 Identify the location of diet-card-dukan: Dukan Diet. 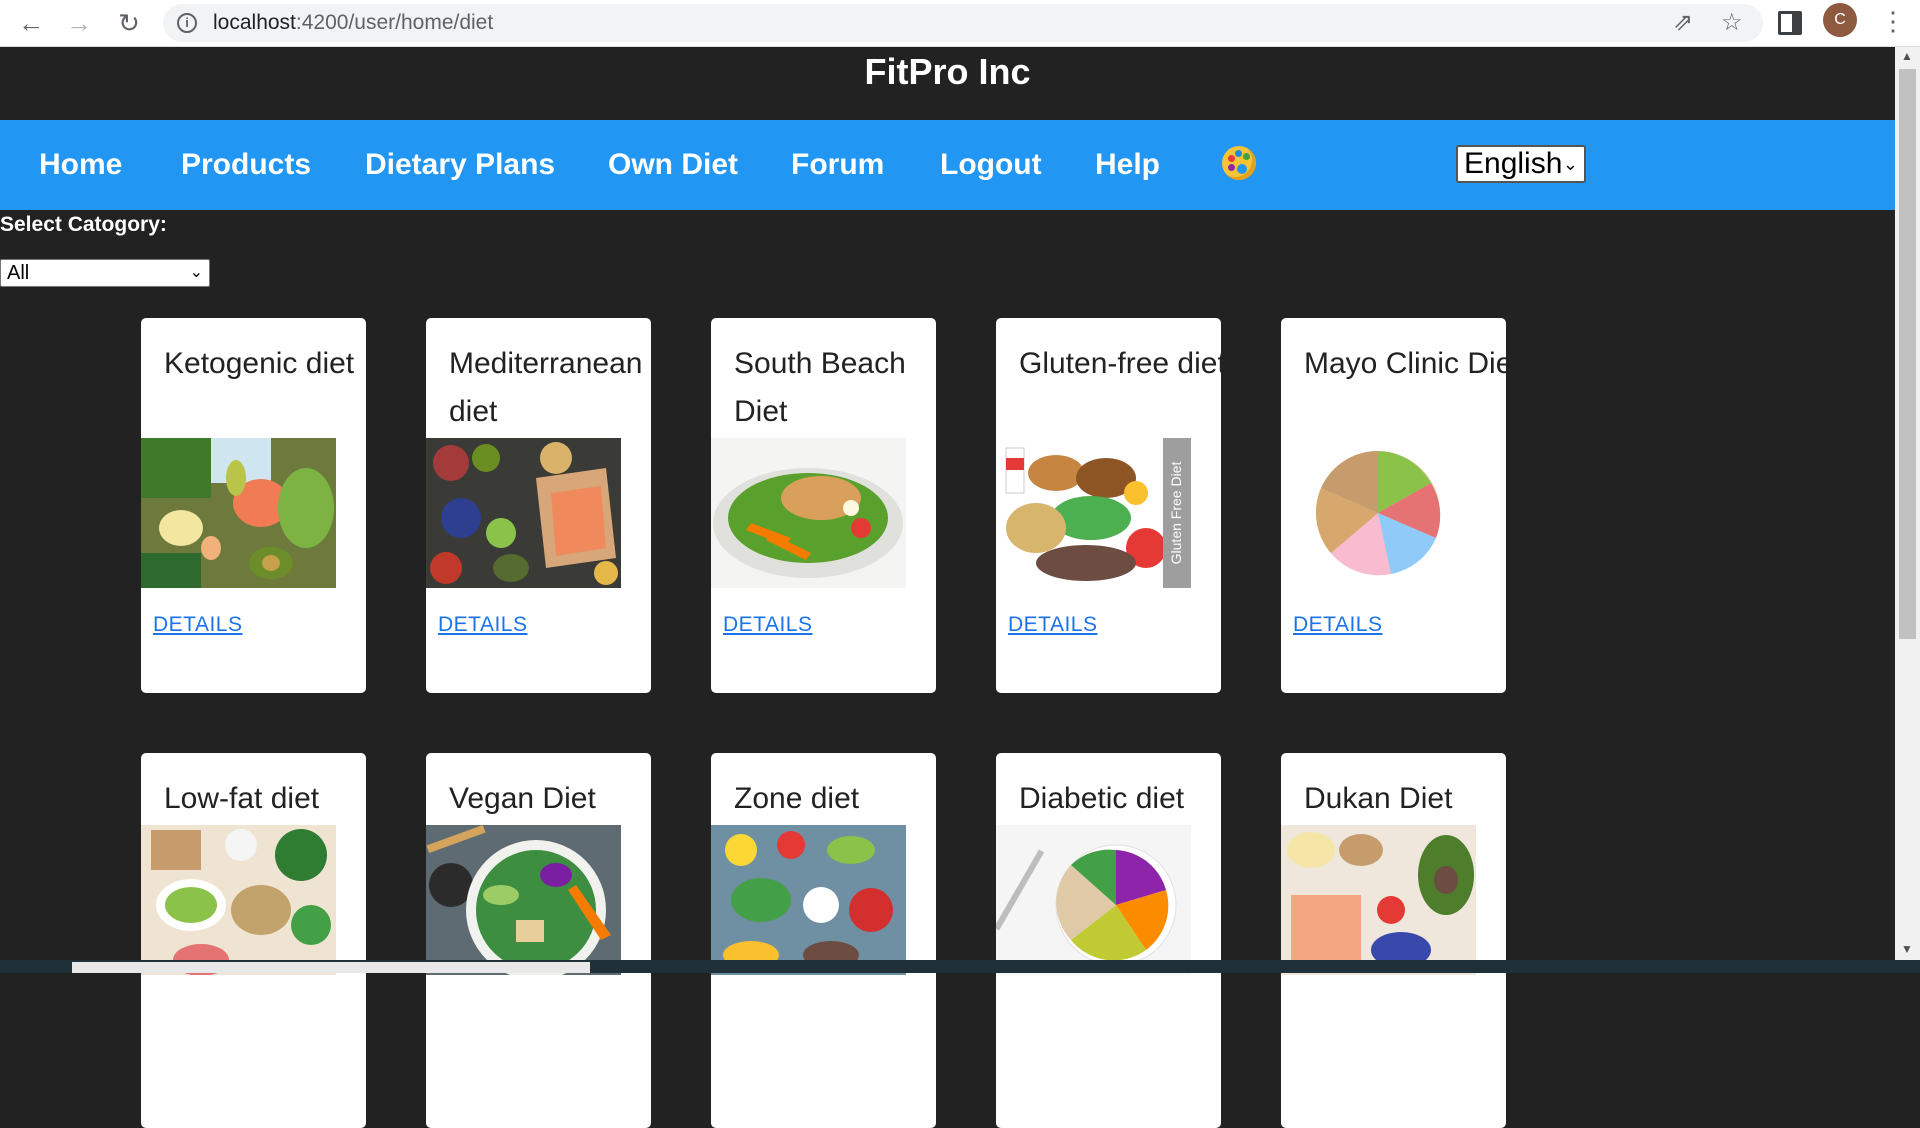
(1393, 940).